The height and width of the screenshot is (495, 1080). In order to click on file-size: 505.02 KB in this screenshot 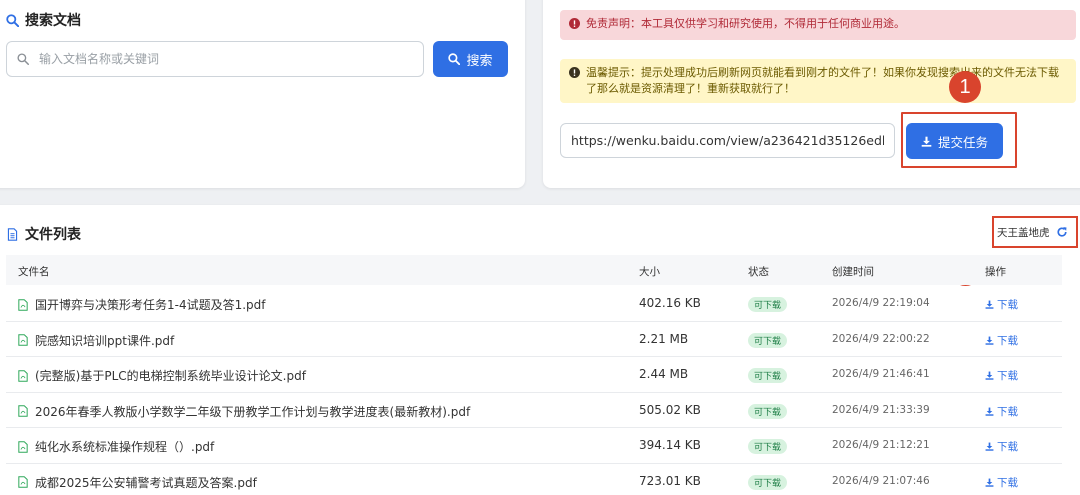, I will do `click(670, 409)`.